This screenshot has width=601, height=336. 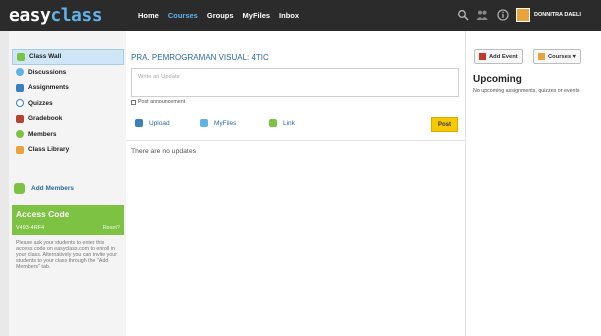 I want to click on access-code-value: V493-4RF4, so click(x=30, y=228).